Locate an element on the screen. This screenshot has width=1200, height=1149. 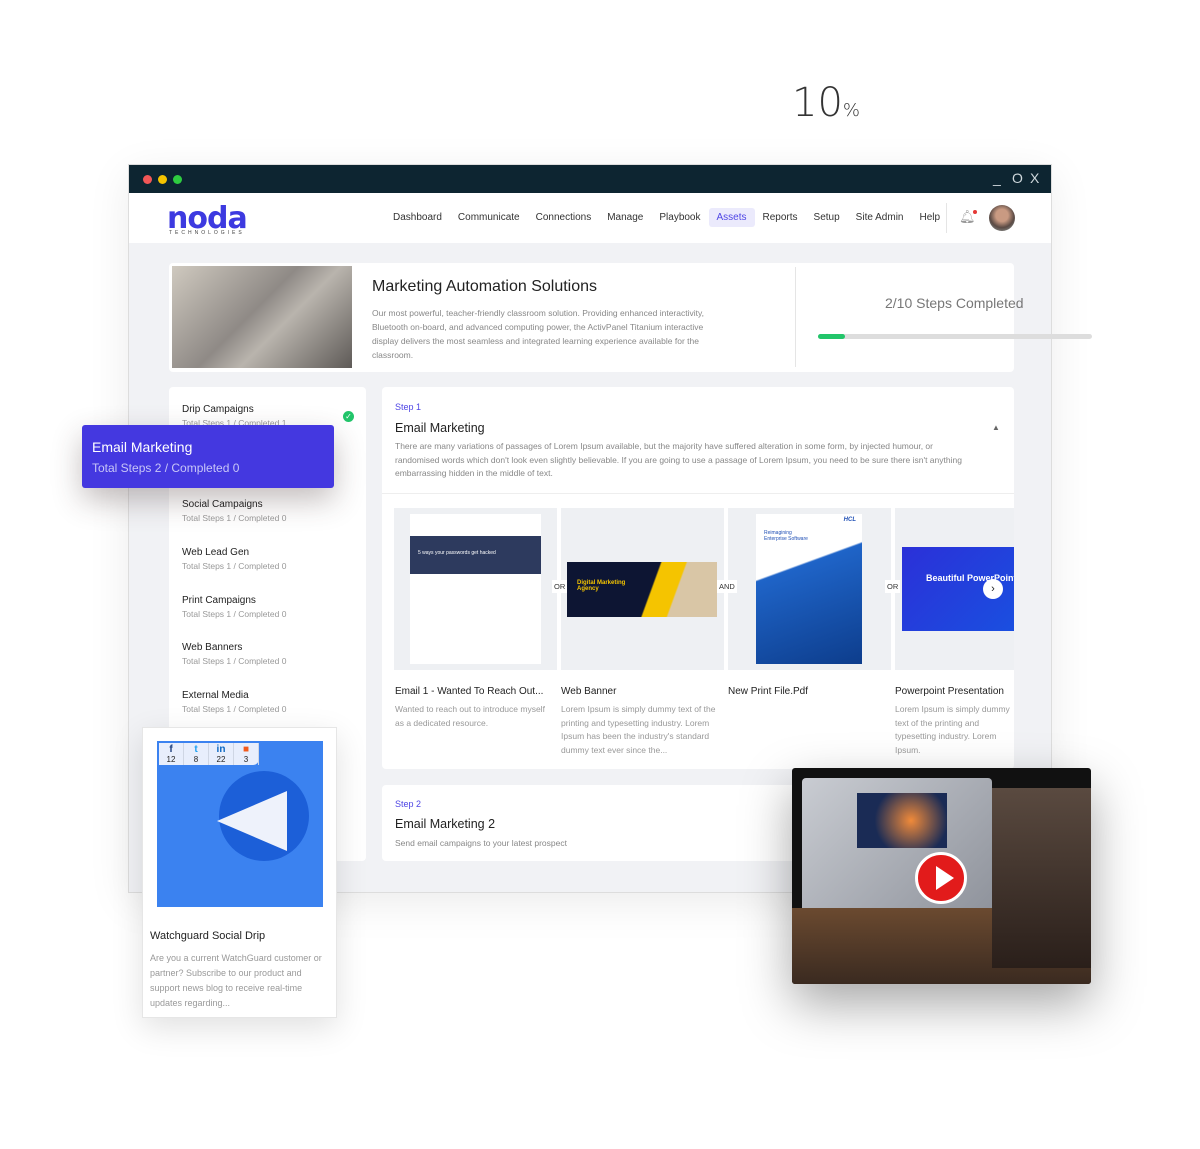
step-label: Step 1 is located at coordinates (408, 407).